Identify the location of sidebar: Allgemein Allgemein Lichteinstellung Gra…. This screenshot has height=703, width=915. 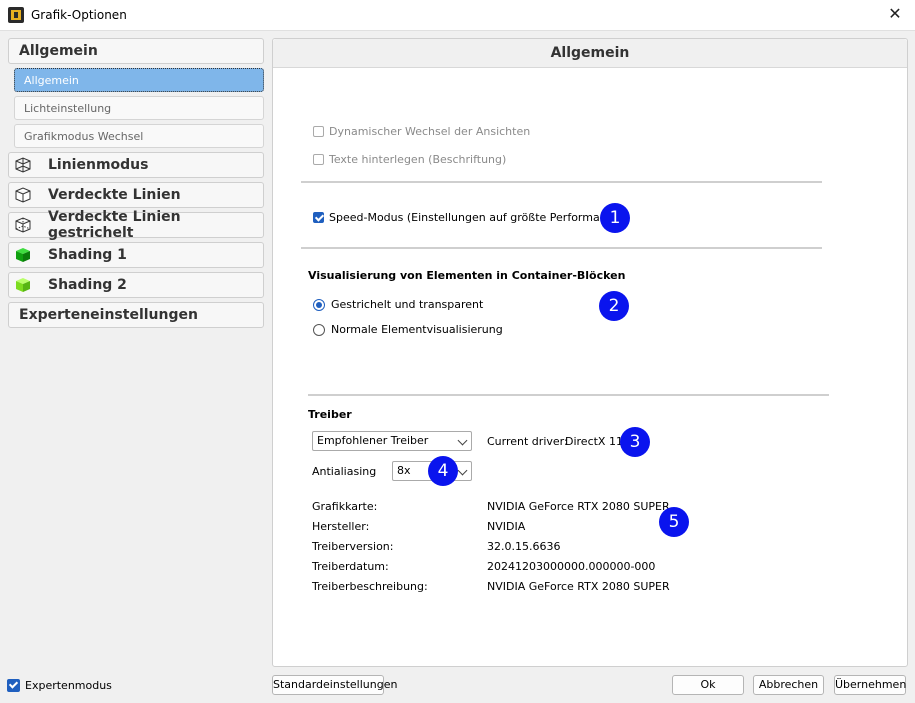
(136, 185).